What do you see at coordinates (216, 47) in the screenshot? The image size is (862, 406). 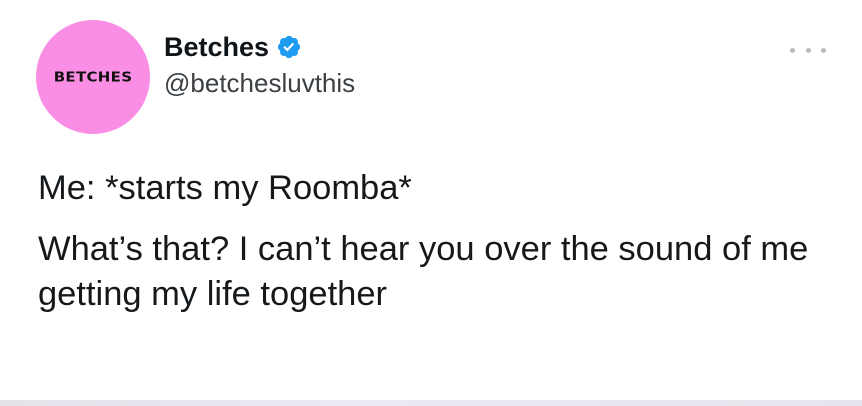 I see `author-display-name: Betches` at bounding box center [216, 47].